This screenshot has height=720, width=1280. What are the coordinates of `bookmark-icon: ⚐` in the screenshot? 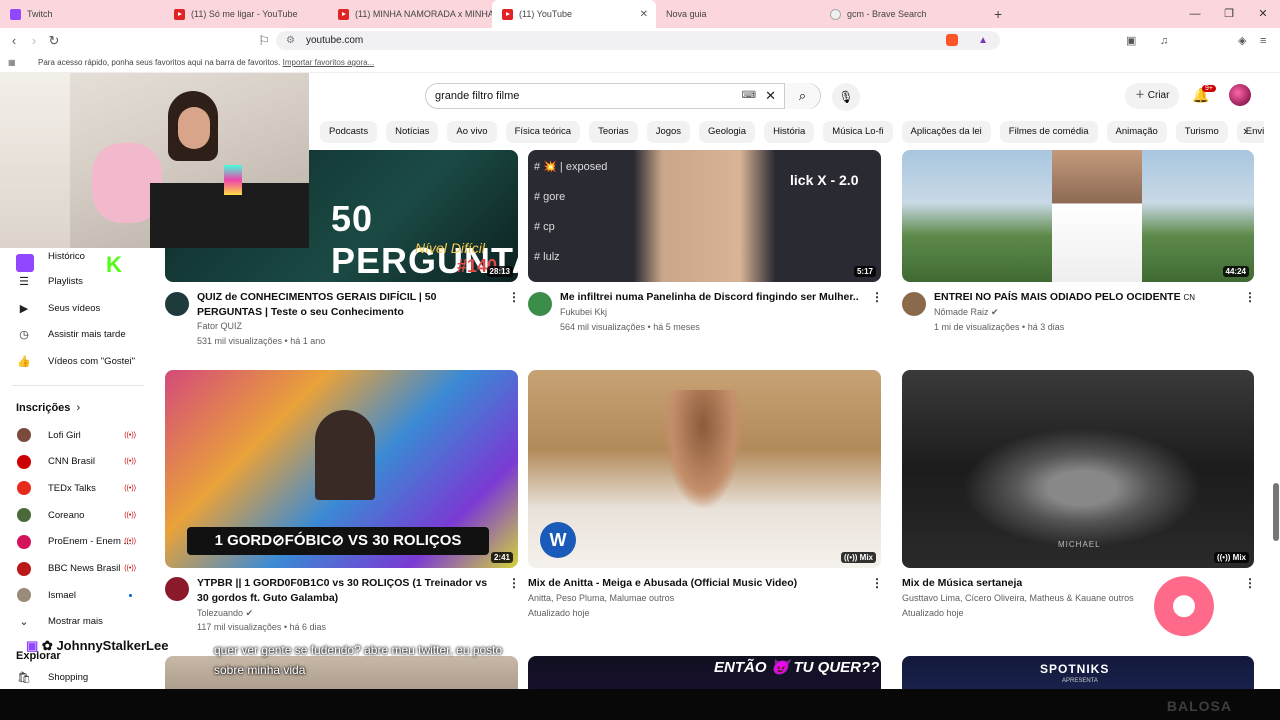 It's located at (264, 41).